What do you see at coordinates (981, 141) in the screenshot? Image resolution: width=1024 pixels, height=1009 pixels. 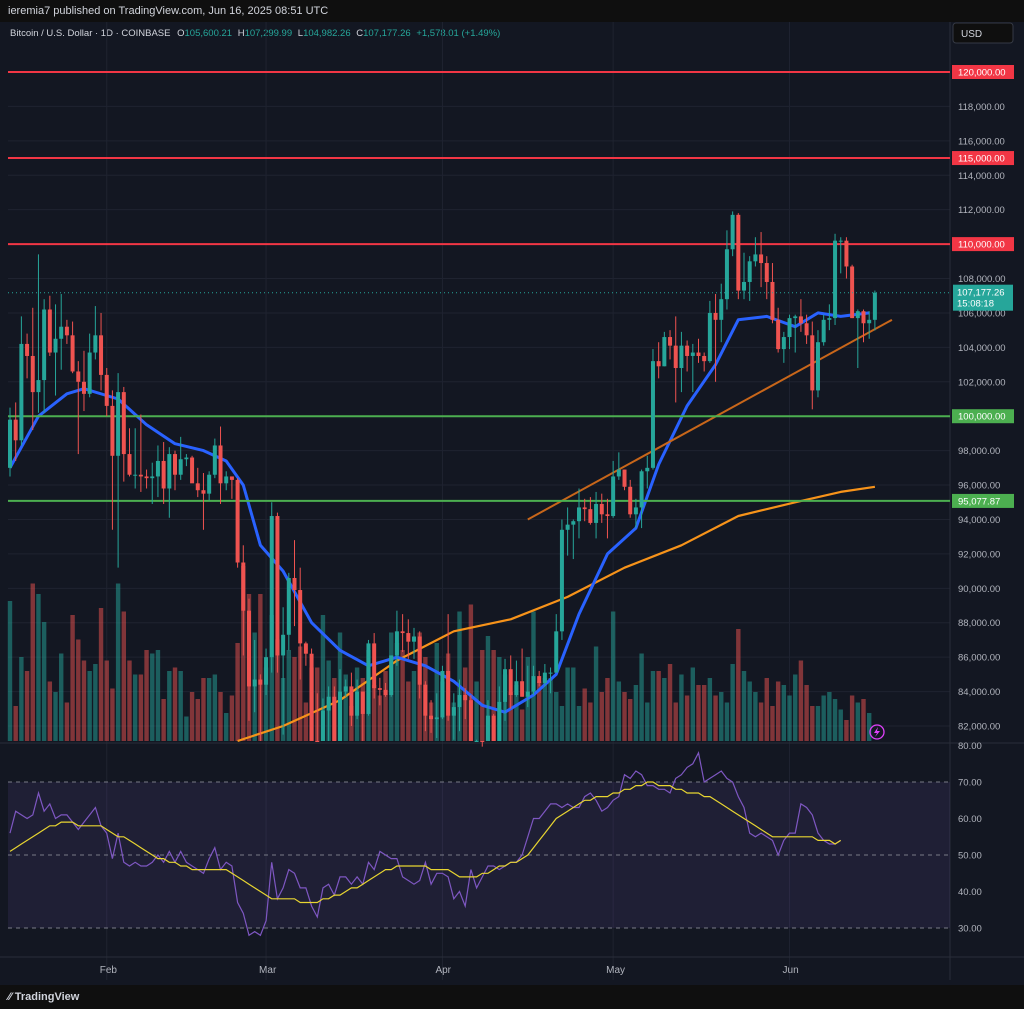 I see `price-tick-label: 116,000.00` at bounding box center [981, 141].